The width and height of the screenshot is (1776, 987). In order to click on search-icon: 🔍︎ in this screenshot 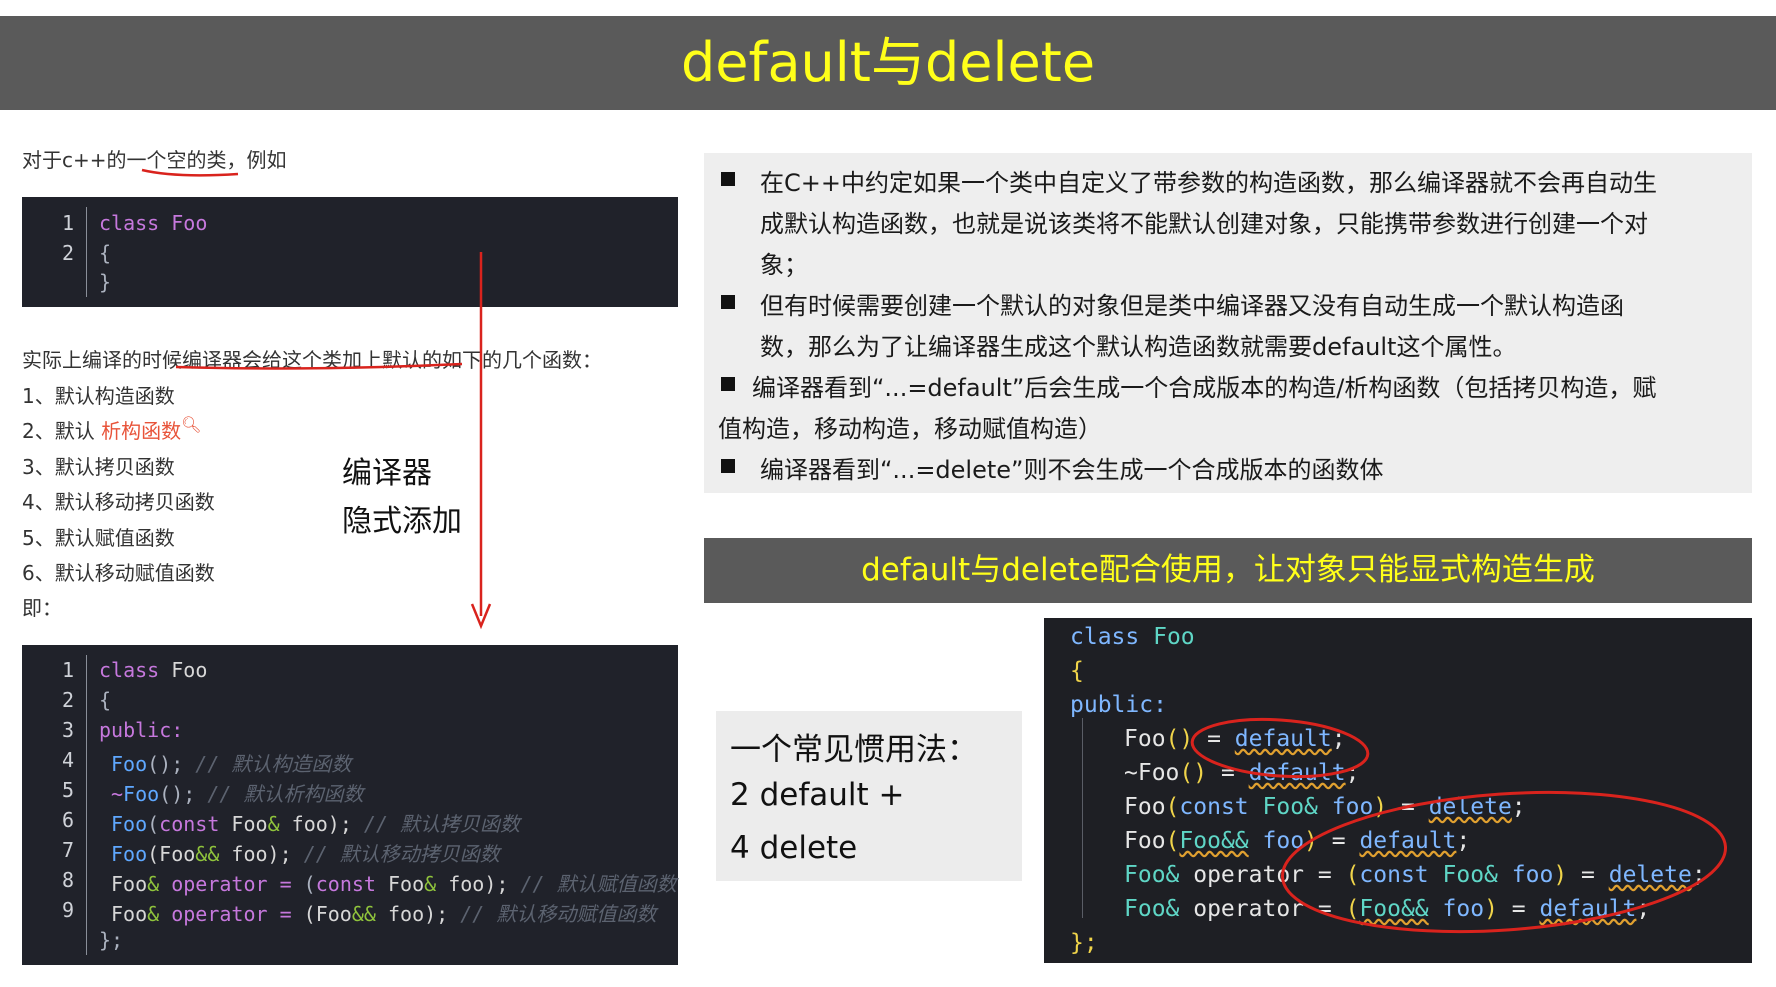, I will do `click(191, 424)`.